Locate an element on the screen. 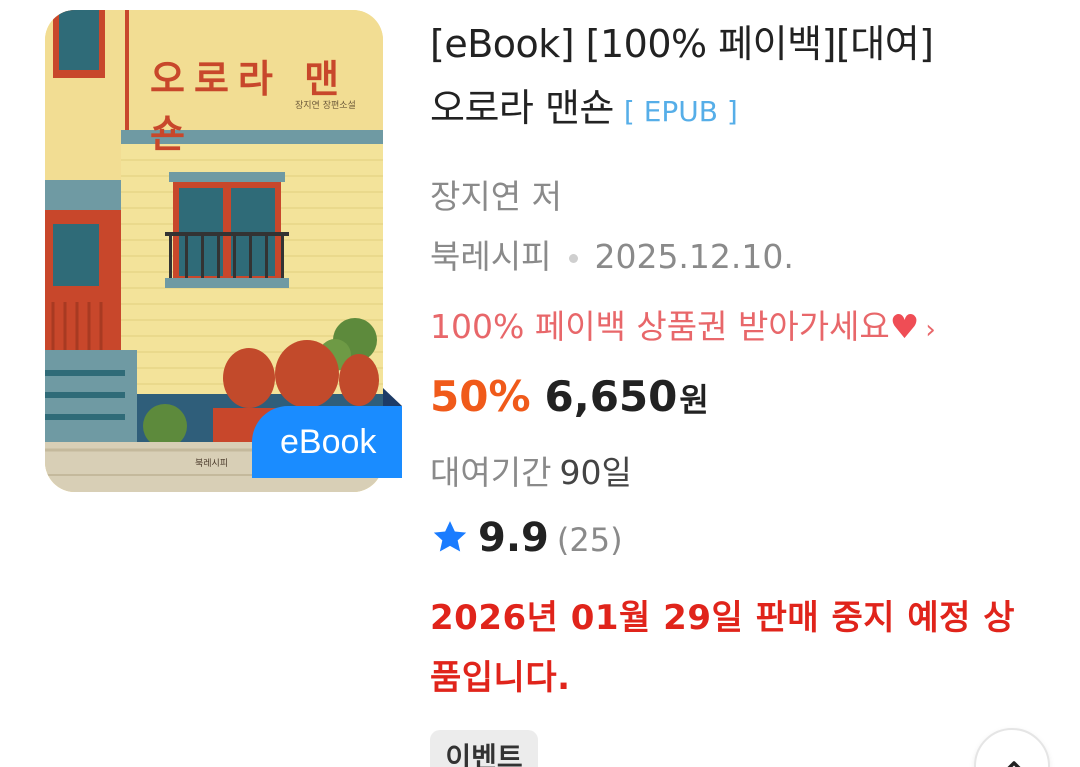  promo-link: 100% 페이백 상품권 받아가세요♥ › is located at coordinates (683, 324).